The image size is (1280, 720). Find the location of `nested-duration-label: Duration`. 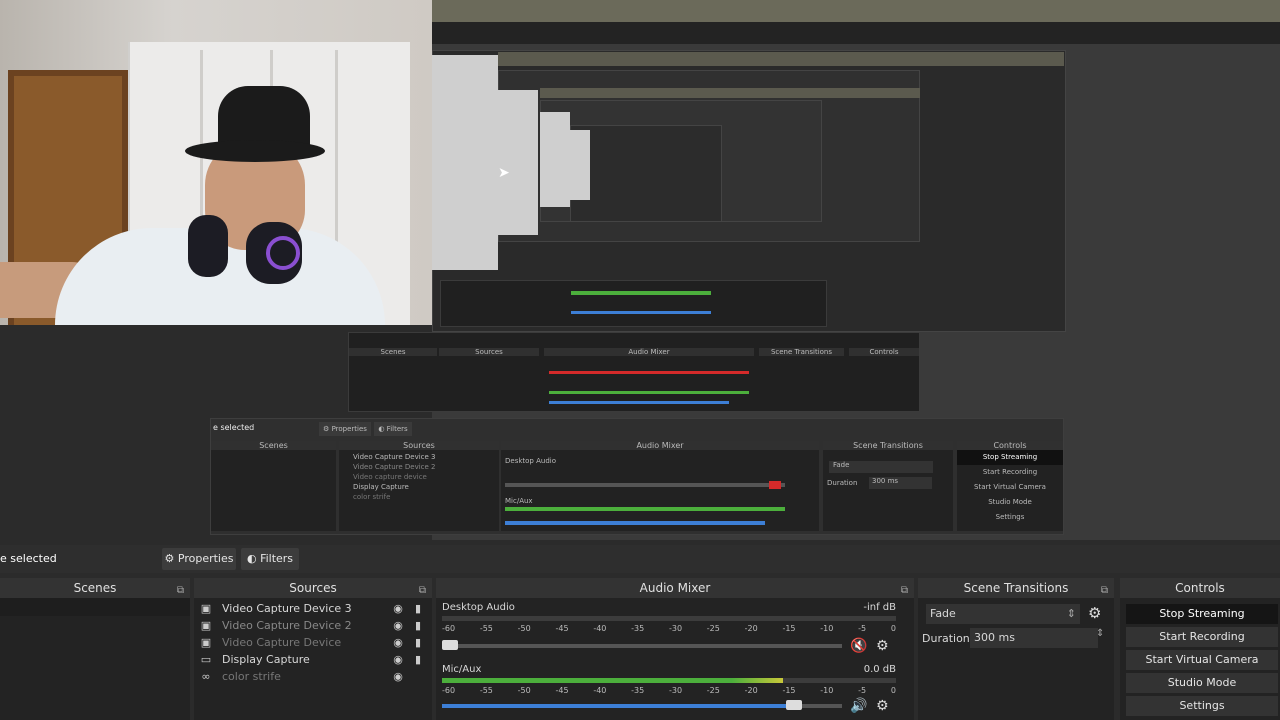

nested-duration-label: Duration is located at coordinates (842, 483).